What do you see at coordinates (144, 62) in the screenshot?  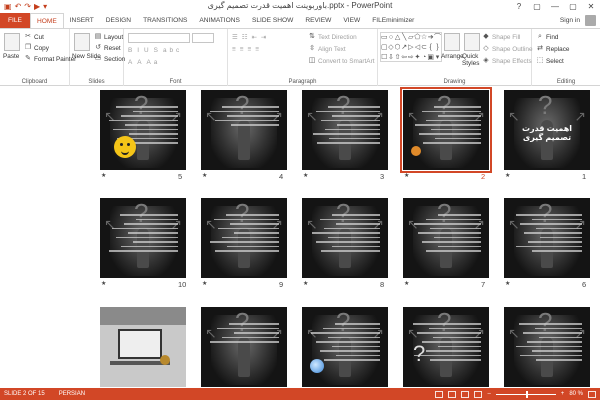 I see `font-color-buttons: A A Aa` at bounding box center [144, 62].